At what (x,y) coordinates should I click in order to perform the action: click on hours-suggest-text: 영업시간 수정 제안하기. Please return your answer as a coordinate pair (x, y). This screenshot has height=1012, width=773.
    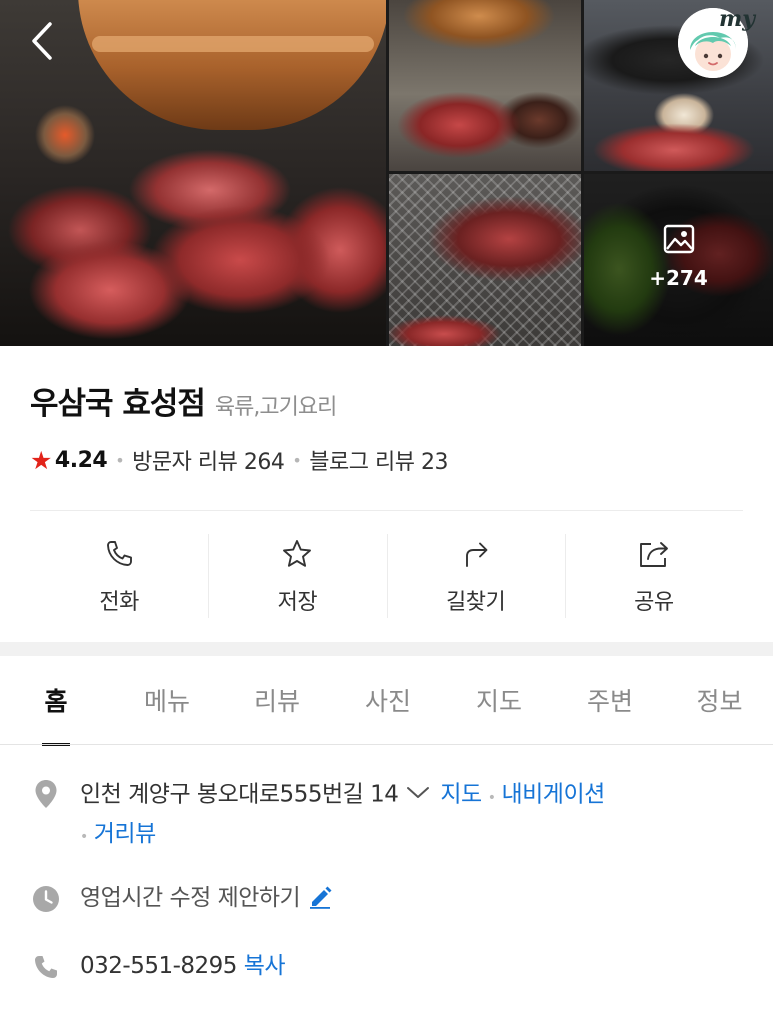
    Looking at the image, I should click on (190, 898).